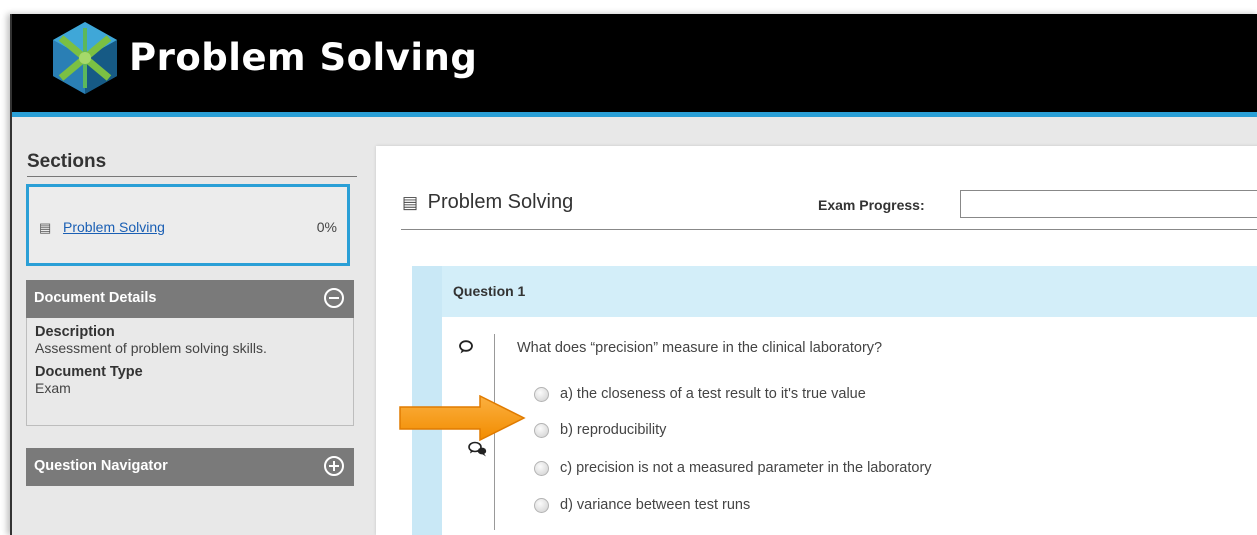 This screenshot has width=1257, height=535. I want to click on discussion-icon, so click(478, 449).